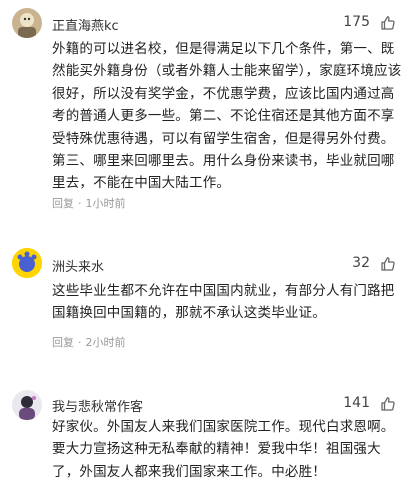  I want to click on like-count: 175, so click(356, 22).